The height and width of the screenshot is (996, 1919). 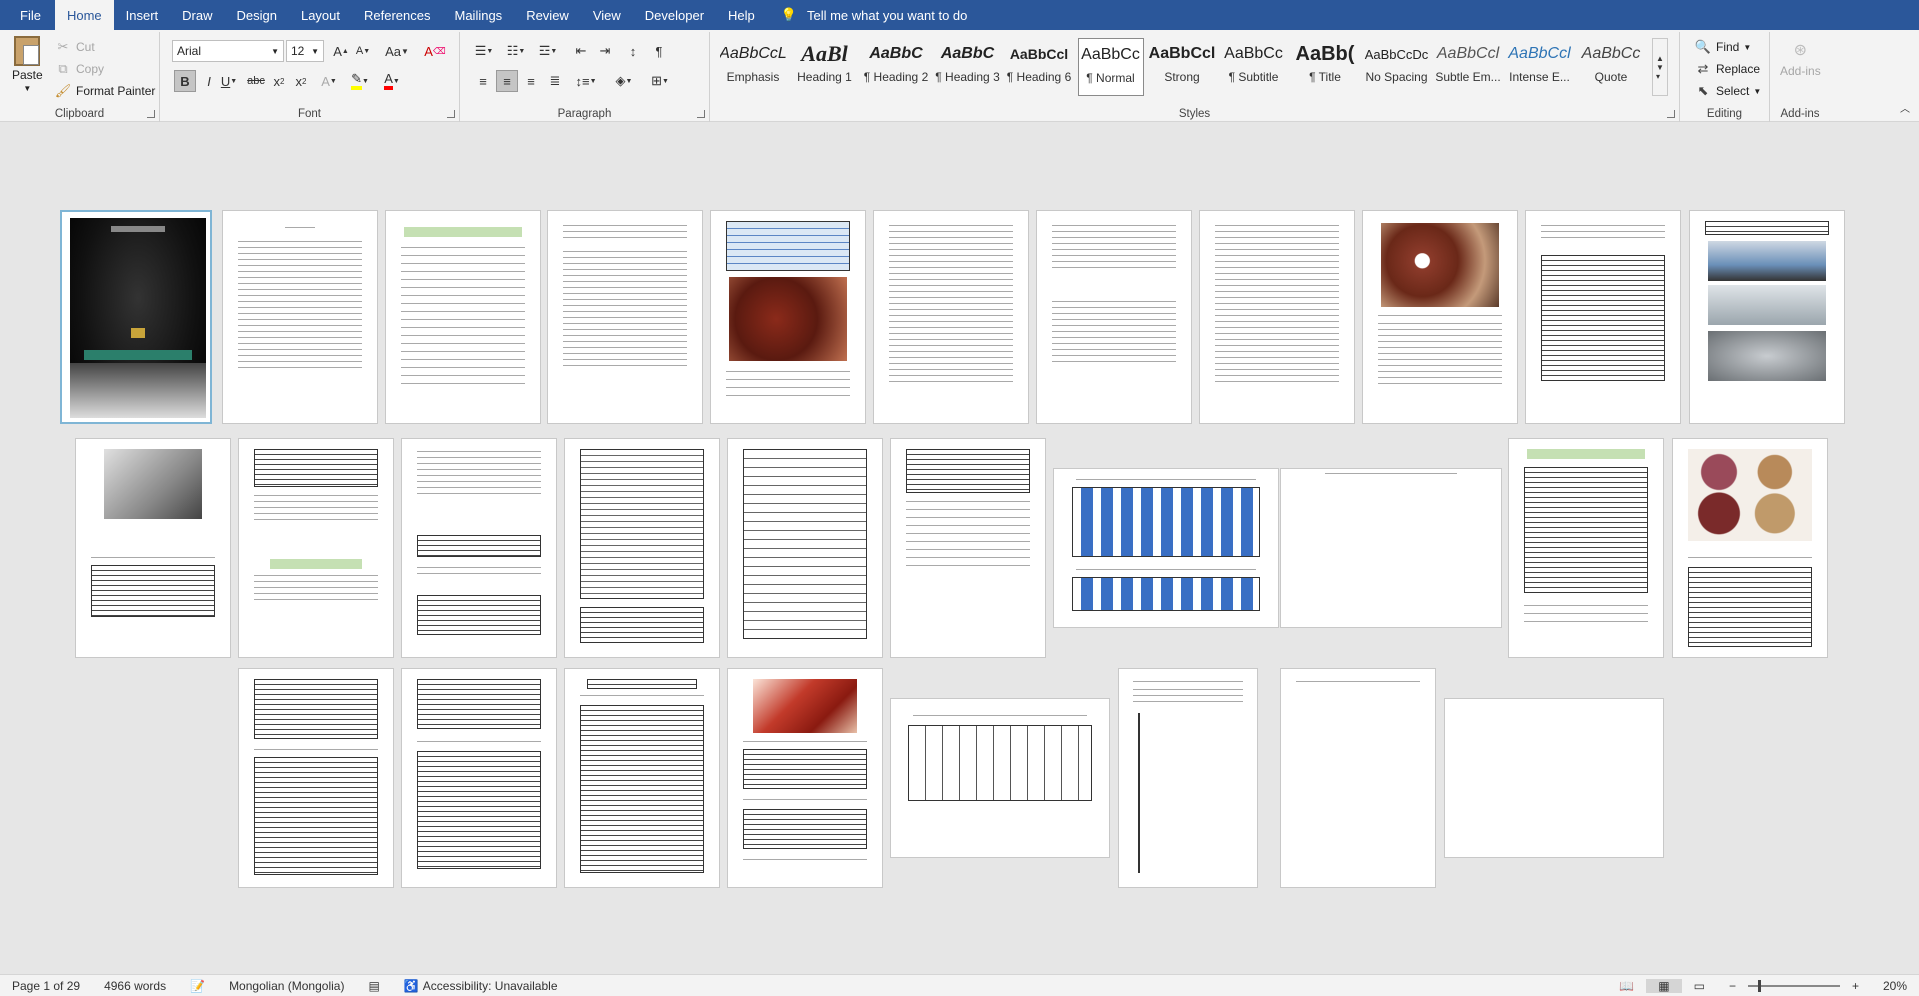 What do you see at coordinates (1727, 69) in the screenshot?
I see `replace-button: ⇄ Replace` at bounding box center [1727, 69].